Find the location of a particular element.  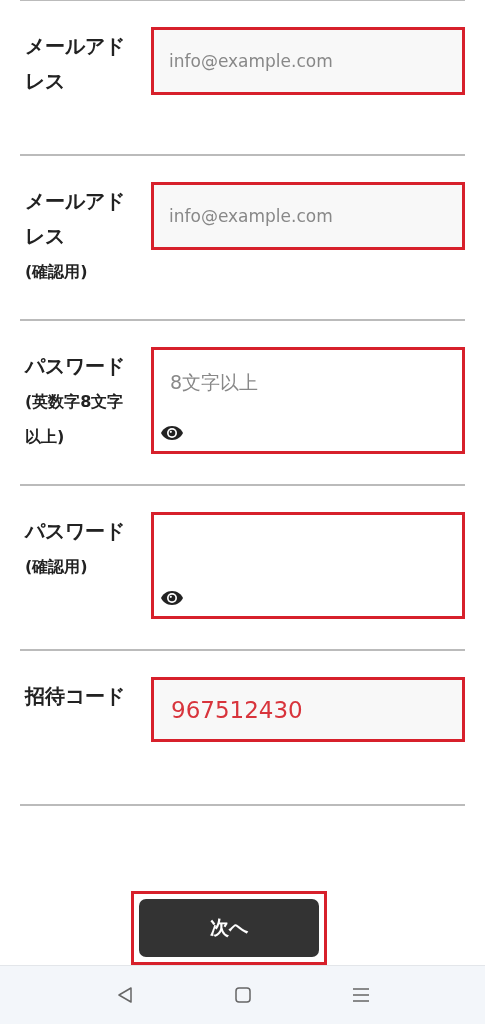

menu-icon is located at coordinates (360, 995).